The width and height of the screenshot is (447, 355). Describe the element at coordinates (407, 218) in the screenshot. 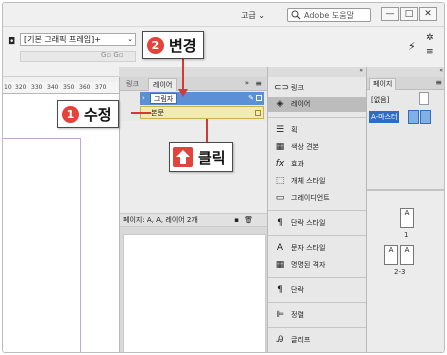

I see `page-thumbnail-1: A` at that location.